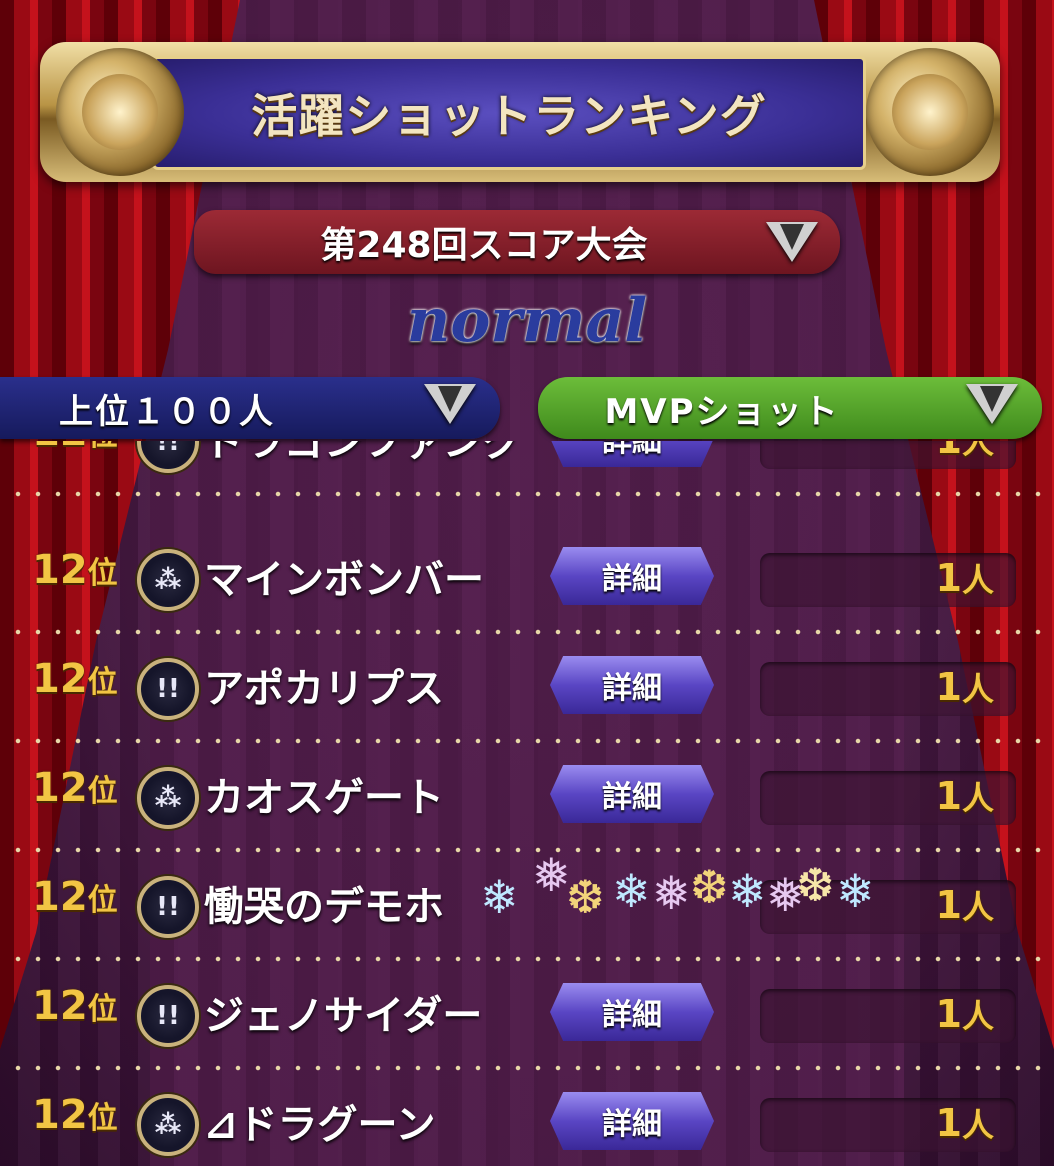  I want to click on list-item: 12位 ⁂ ⊿ドラグーン 詳細 1人, so click(527, 1118).